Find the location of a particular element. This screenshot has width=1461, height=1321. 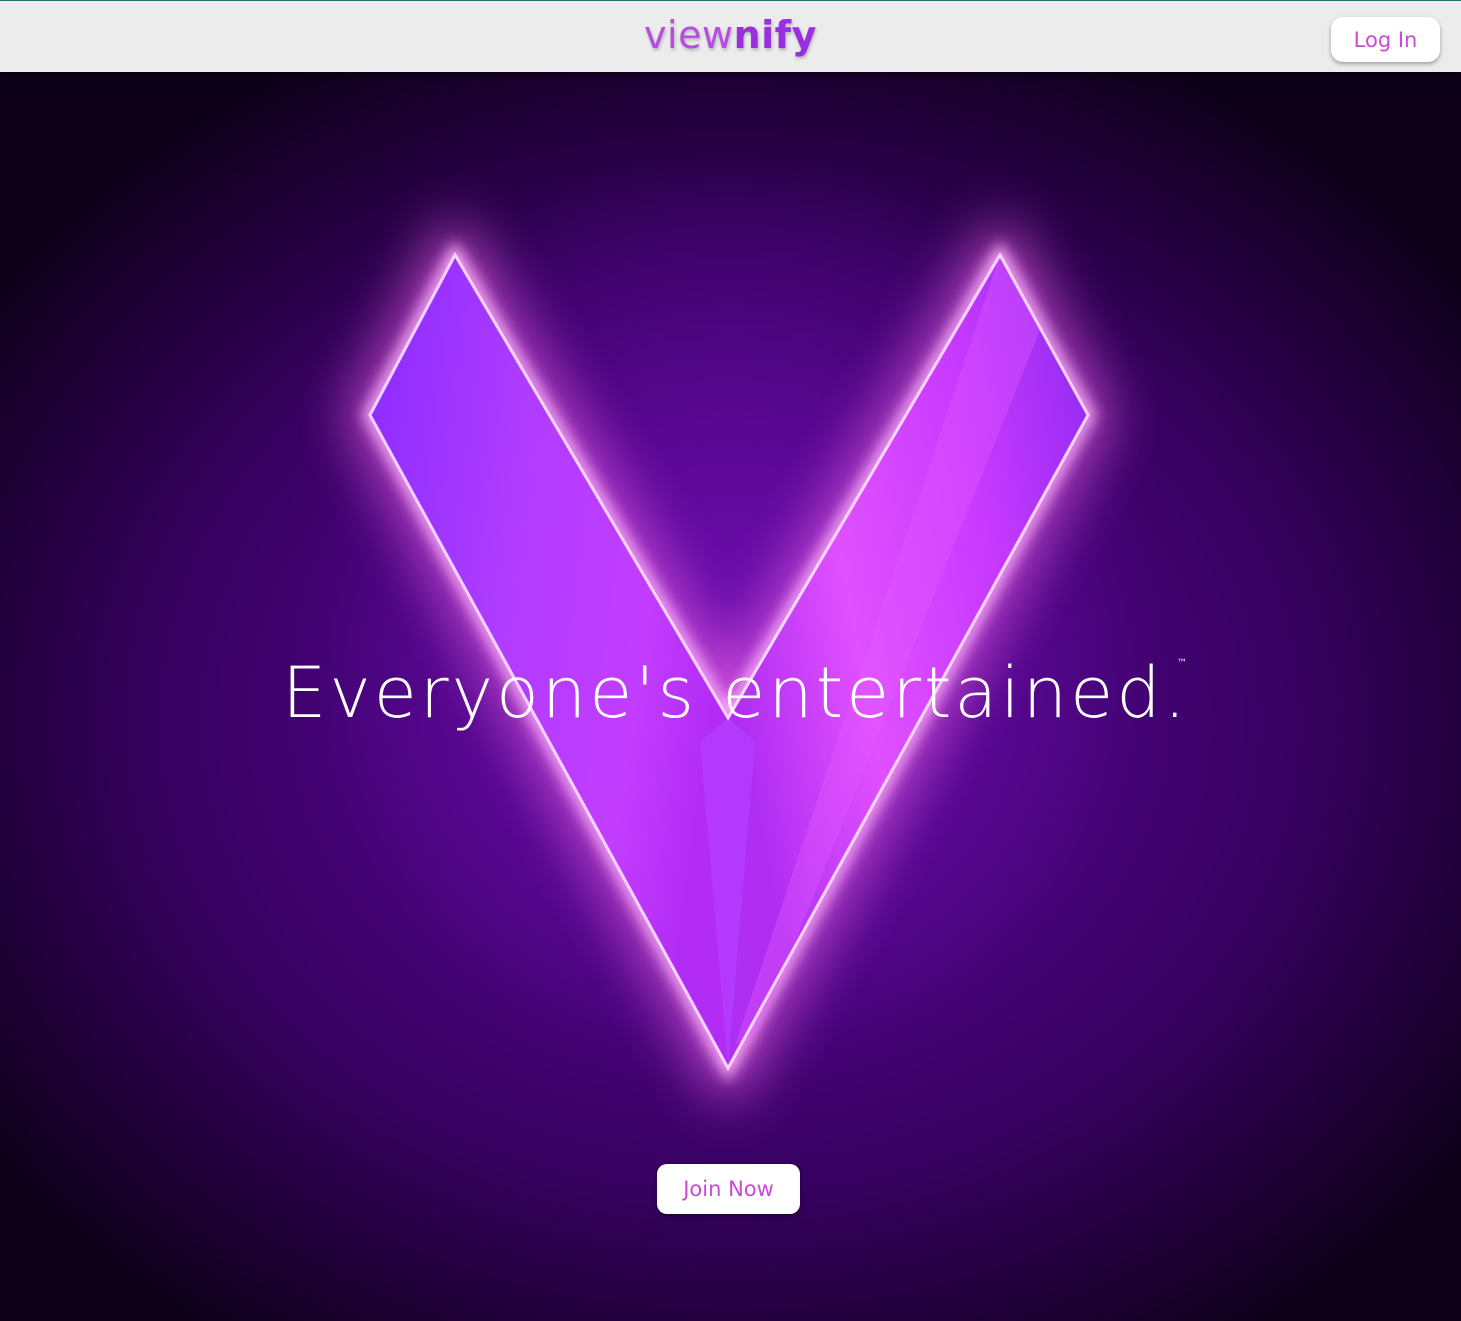

join-now-button: Join Now is located at coordinates (728, 1189).